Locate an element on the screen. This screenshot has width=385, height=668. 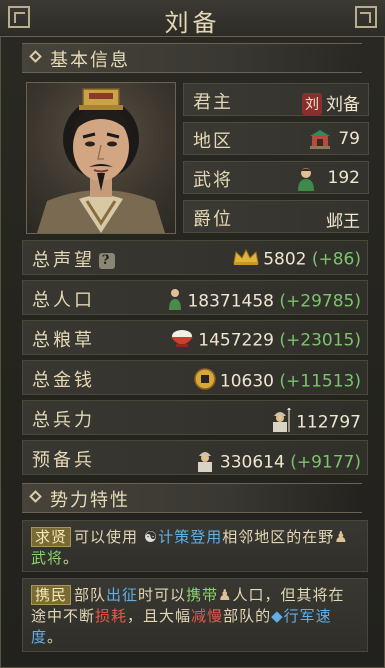
stat-label: 总声望? is located at coordinates (73, 259).